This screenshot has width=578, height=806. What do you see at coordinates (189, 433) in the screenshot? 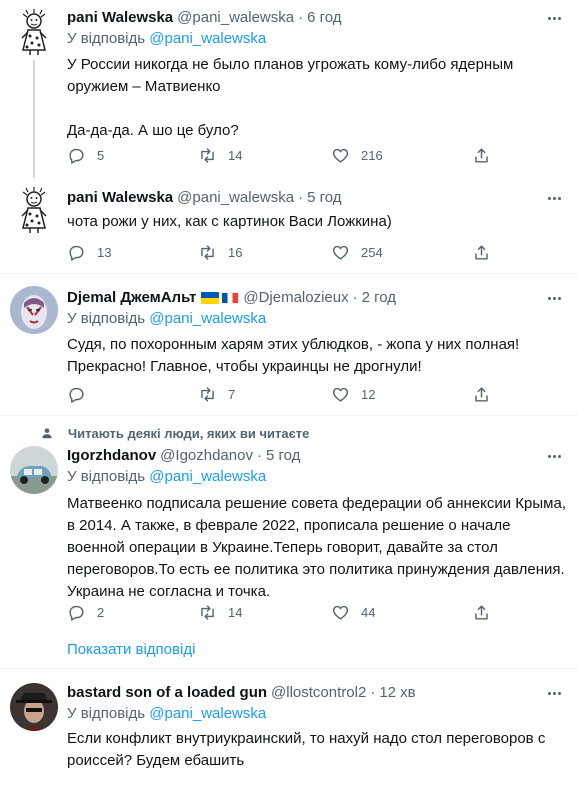
I see `social-context-text: Читають деякі люди, яких ви читаєте` at bounding box center [189, 433].